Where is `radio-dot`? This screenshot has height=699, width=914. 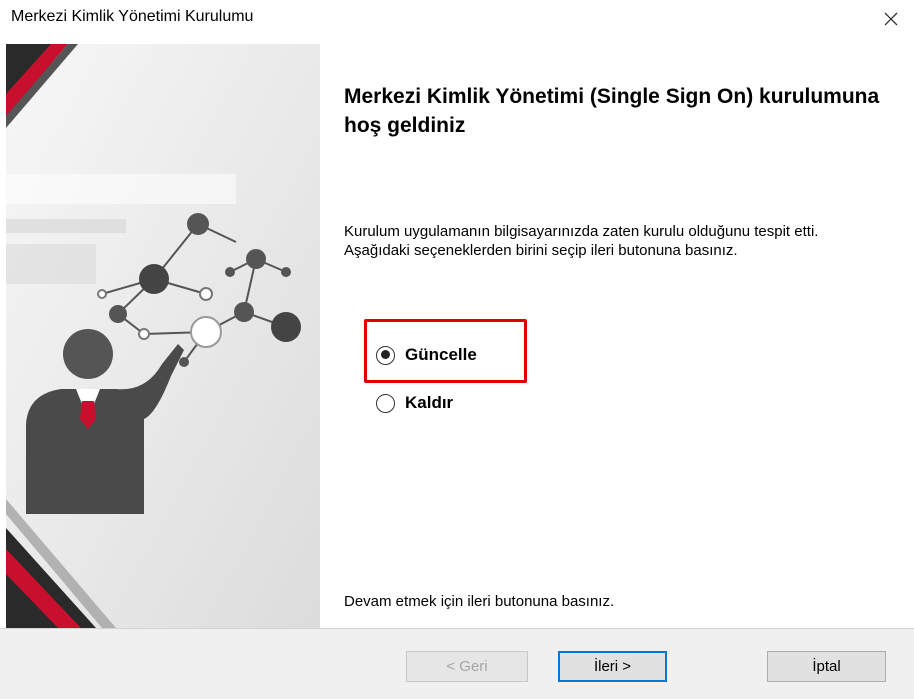 radio-dot is located at coordinates (385, 354).